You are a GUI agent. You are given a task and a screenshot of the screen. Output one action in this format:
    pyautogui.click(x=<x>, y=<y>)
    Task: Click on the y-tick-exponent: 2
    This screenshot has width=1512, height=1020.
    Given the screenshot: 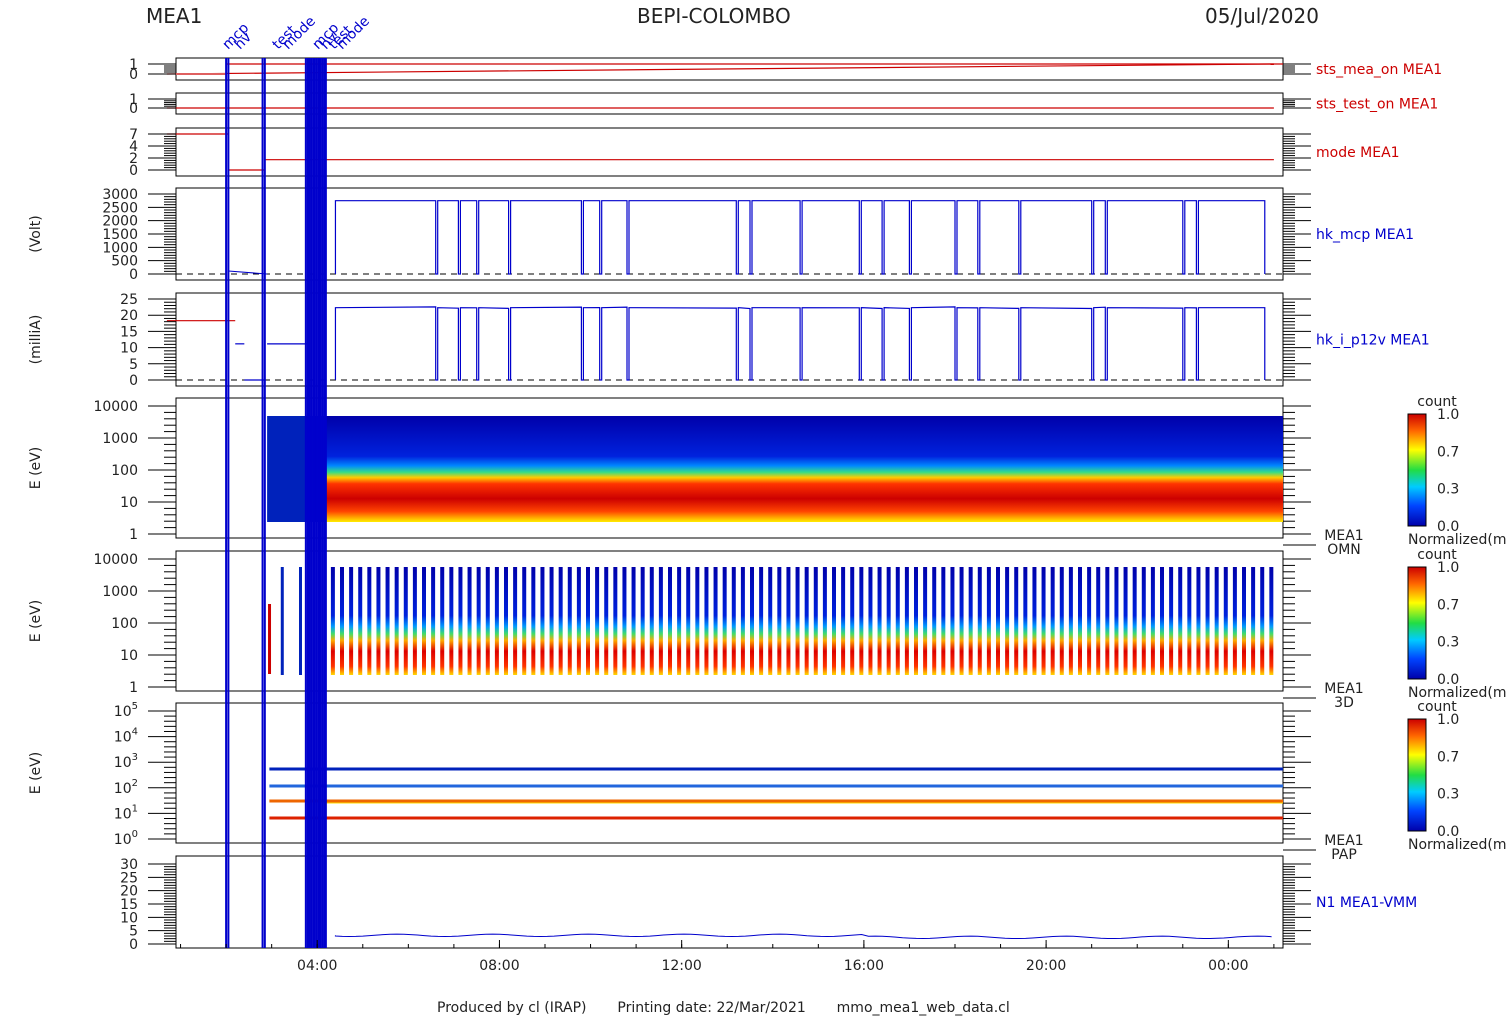 What is the action you would take?
    pyautogui.click(x=135, y=783)
    